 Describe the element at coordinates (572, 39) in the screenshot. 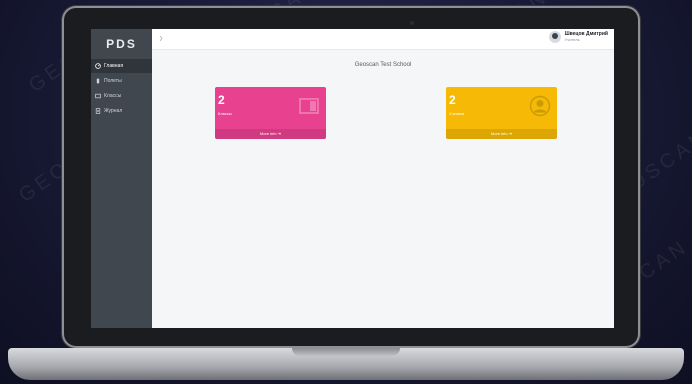

I see `user-role: Учитель` at that location.